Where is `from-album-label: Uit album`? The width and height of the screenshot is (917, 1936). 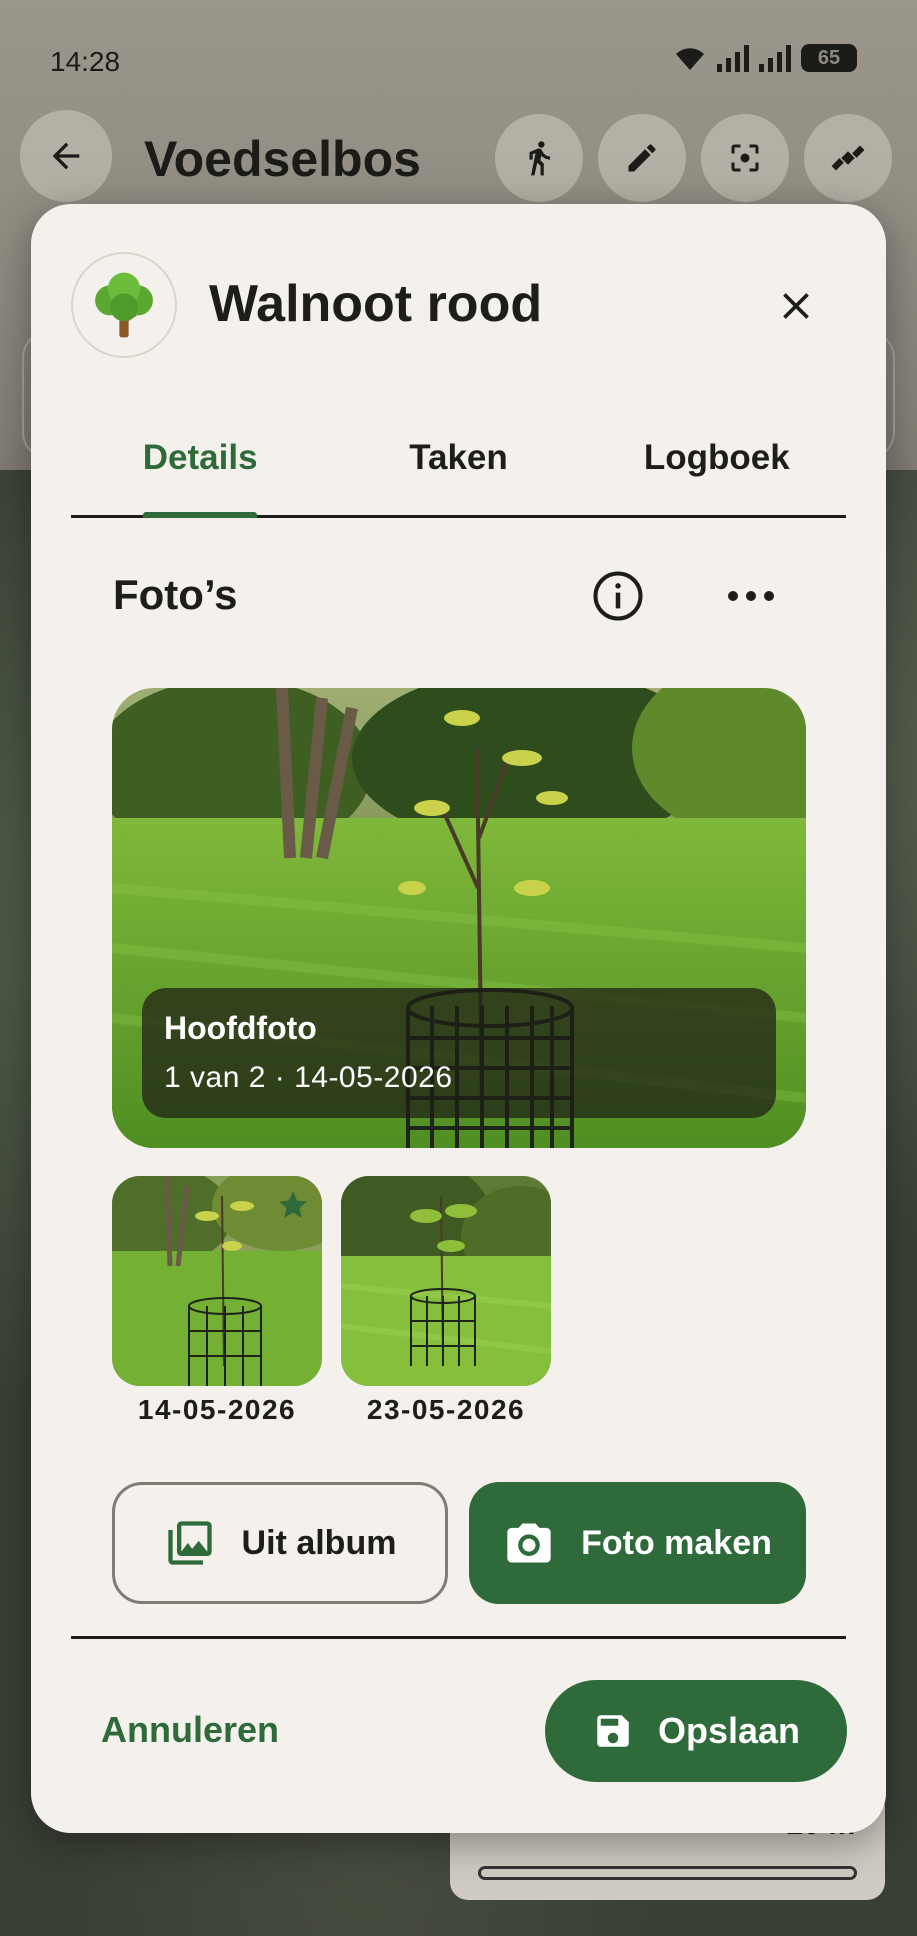 from-album-label: Uit album is located at coordinates (319, 1542).